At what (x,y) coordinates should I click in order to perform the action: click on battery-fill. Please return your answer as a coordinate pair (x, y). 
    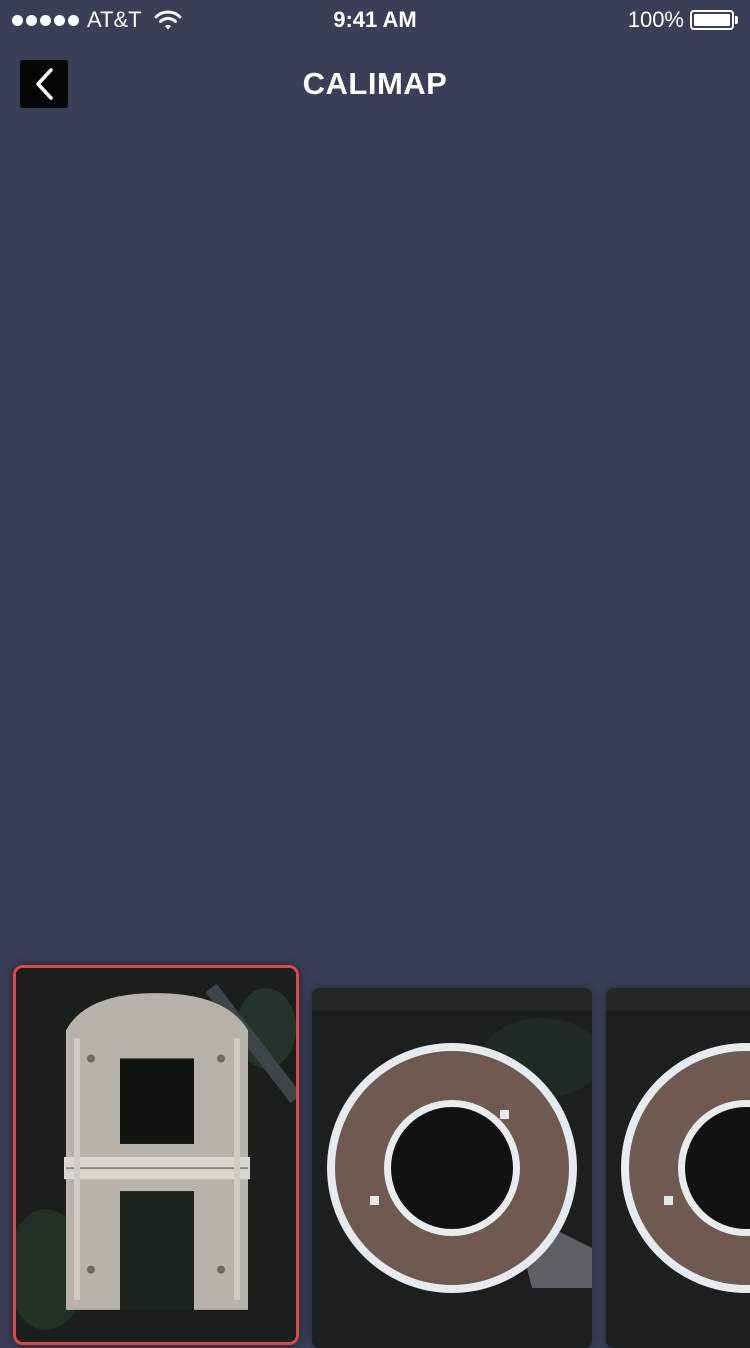
    Looking at the image, I should click on (712, 20).